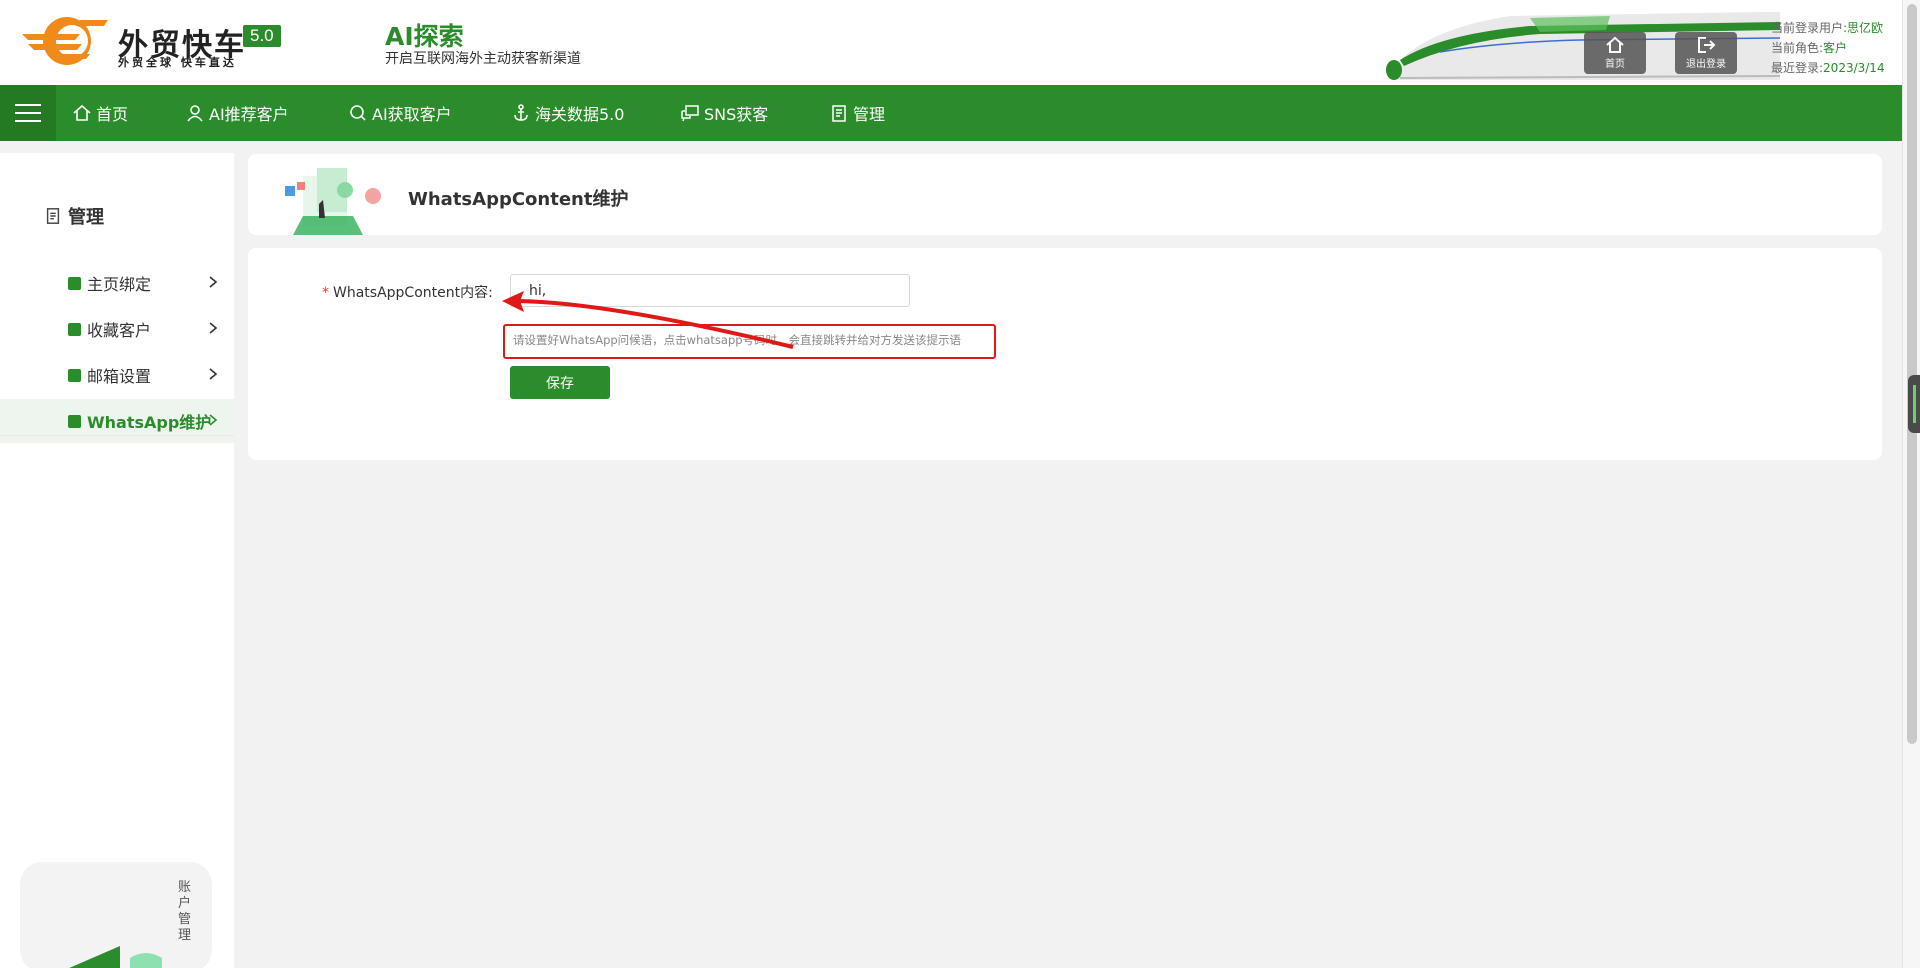 This screenshot has height=968, width=1920. What do you see at coordinates (1707, 45) in the screenshot?
I see `logout-icon` at bounding box center [1707, 45].